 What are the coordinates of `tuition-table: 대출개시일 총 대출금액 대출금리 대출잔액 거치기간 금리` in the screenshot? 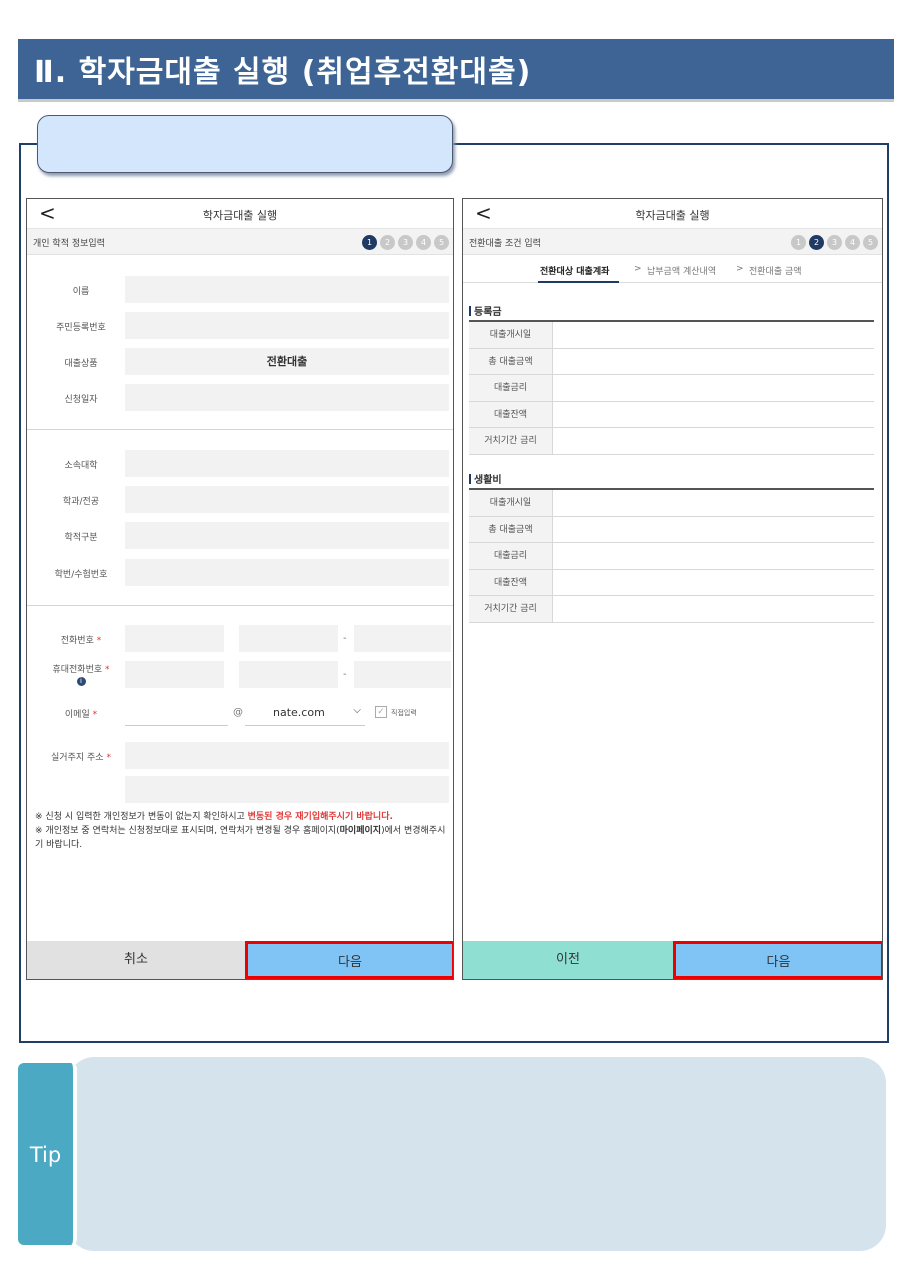 It's located at (671, 387).